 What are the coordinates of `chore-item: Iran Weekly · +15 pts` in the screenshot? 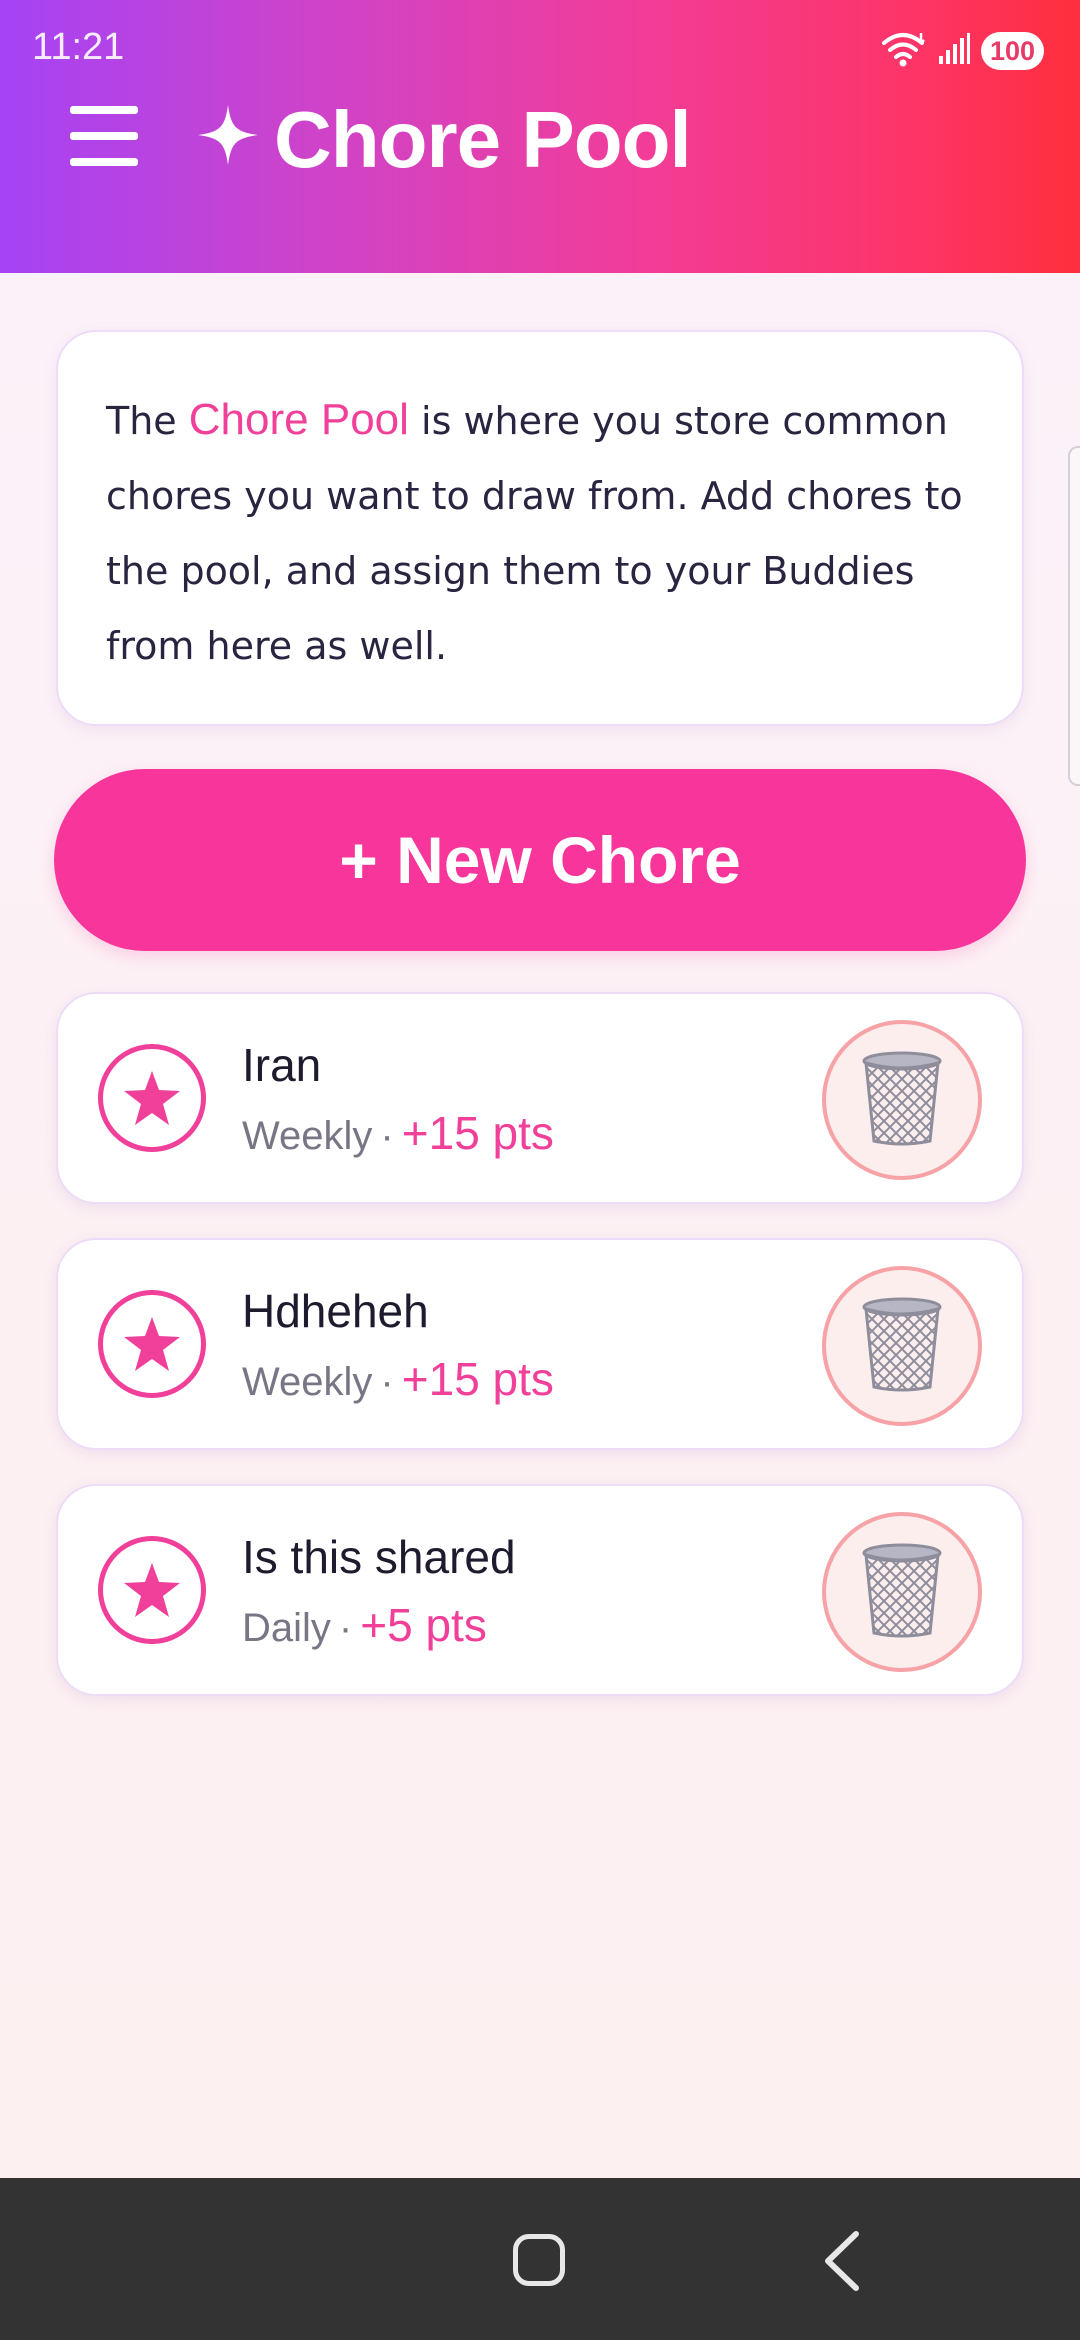 It's located at (540, 1098).